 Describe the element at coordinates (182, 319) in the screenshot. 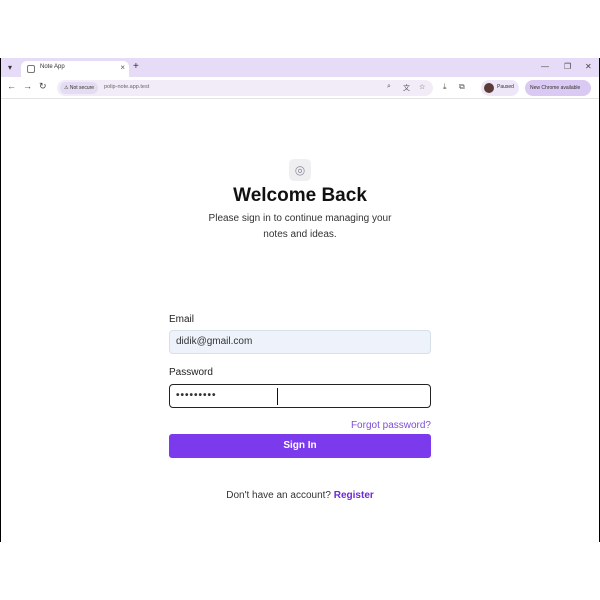

I see `email-label: Email` at that location.